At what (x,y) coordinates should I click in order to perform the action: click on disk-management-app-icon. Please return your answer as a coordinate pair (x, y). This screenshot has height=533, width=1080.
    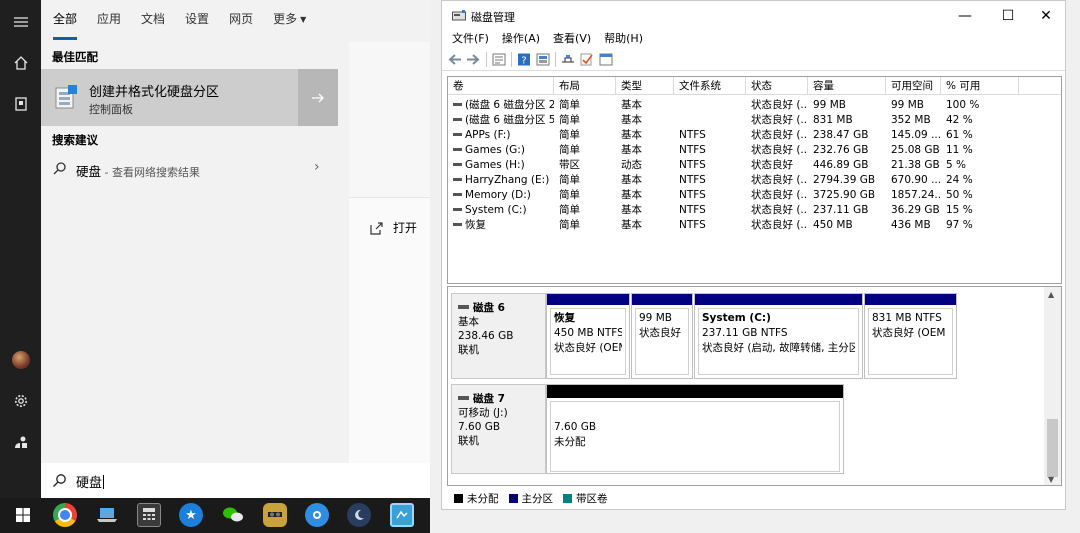
    Looking at the image, I should click on (459, 15).